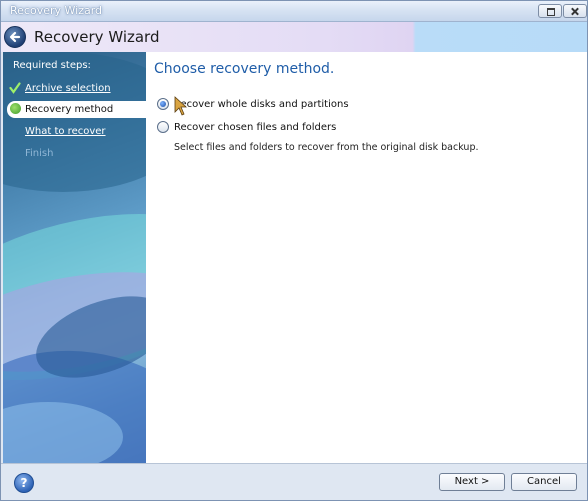 The height and width of the screenshot is (501, 588). What do you see at coordinates (97, 37) in the screenshot?
I see `page-title: Recovery Wizard` at bounding box center [97, 37].